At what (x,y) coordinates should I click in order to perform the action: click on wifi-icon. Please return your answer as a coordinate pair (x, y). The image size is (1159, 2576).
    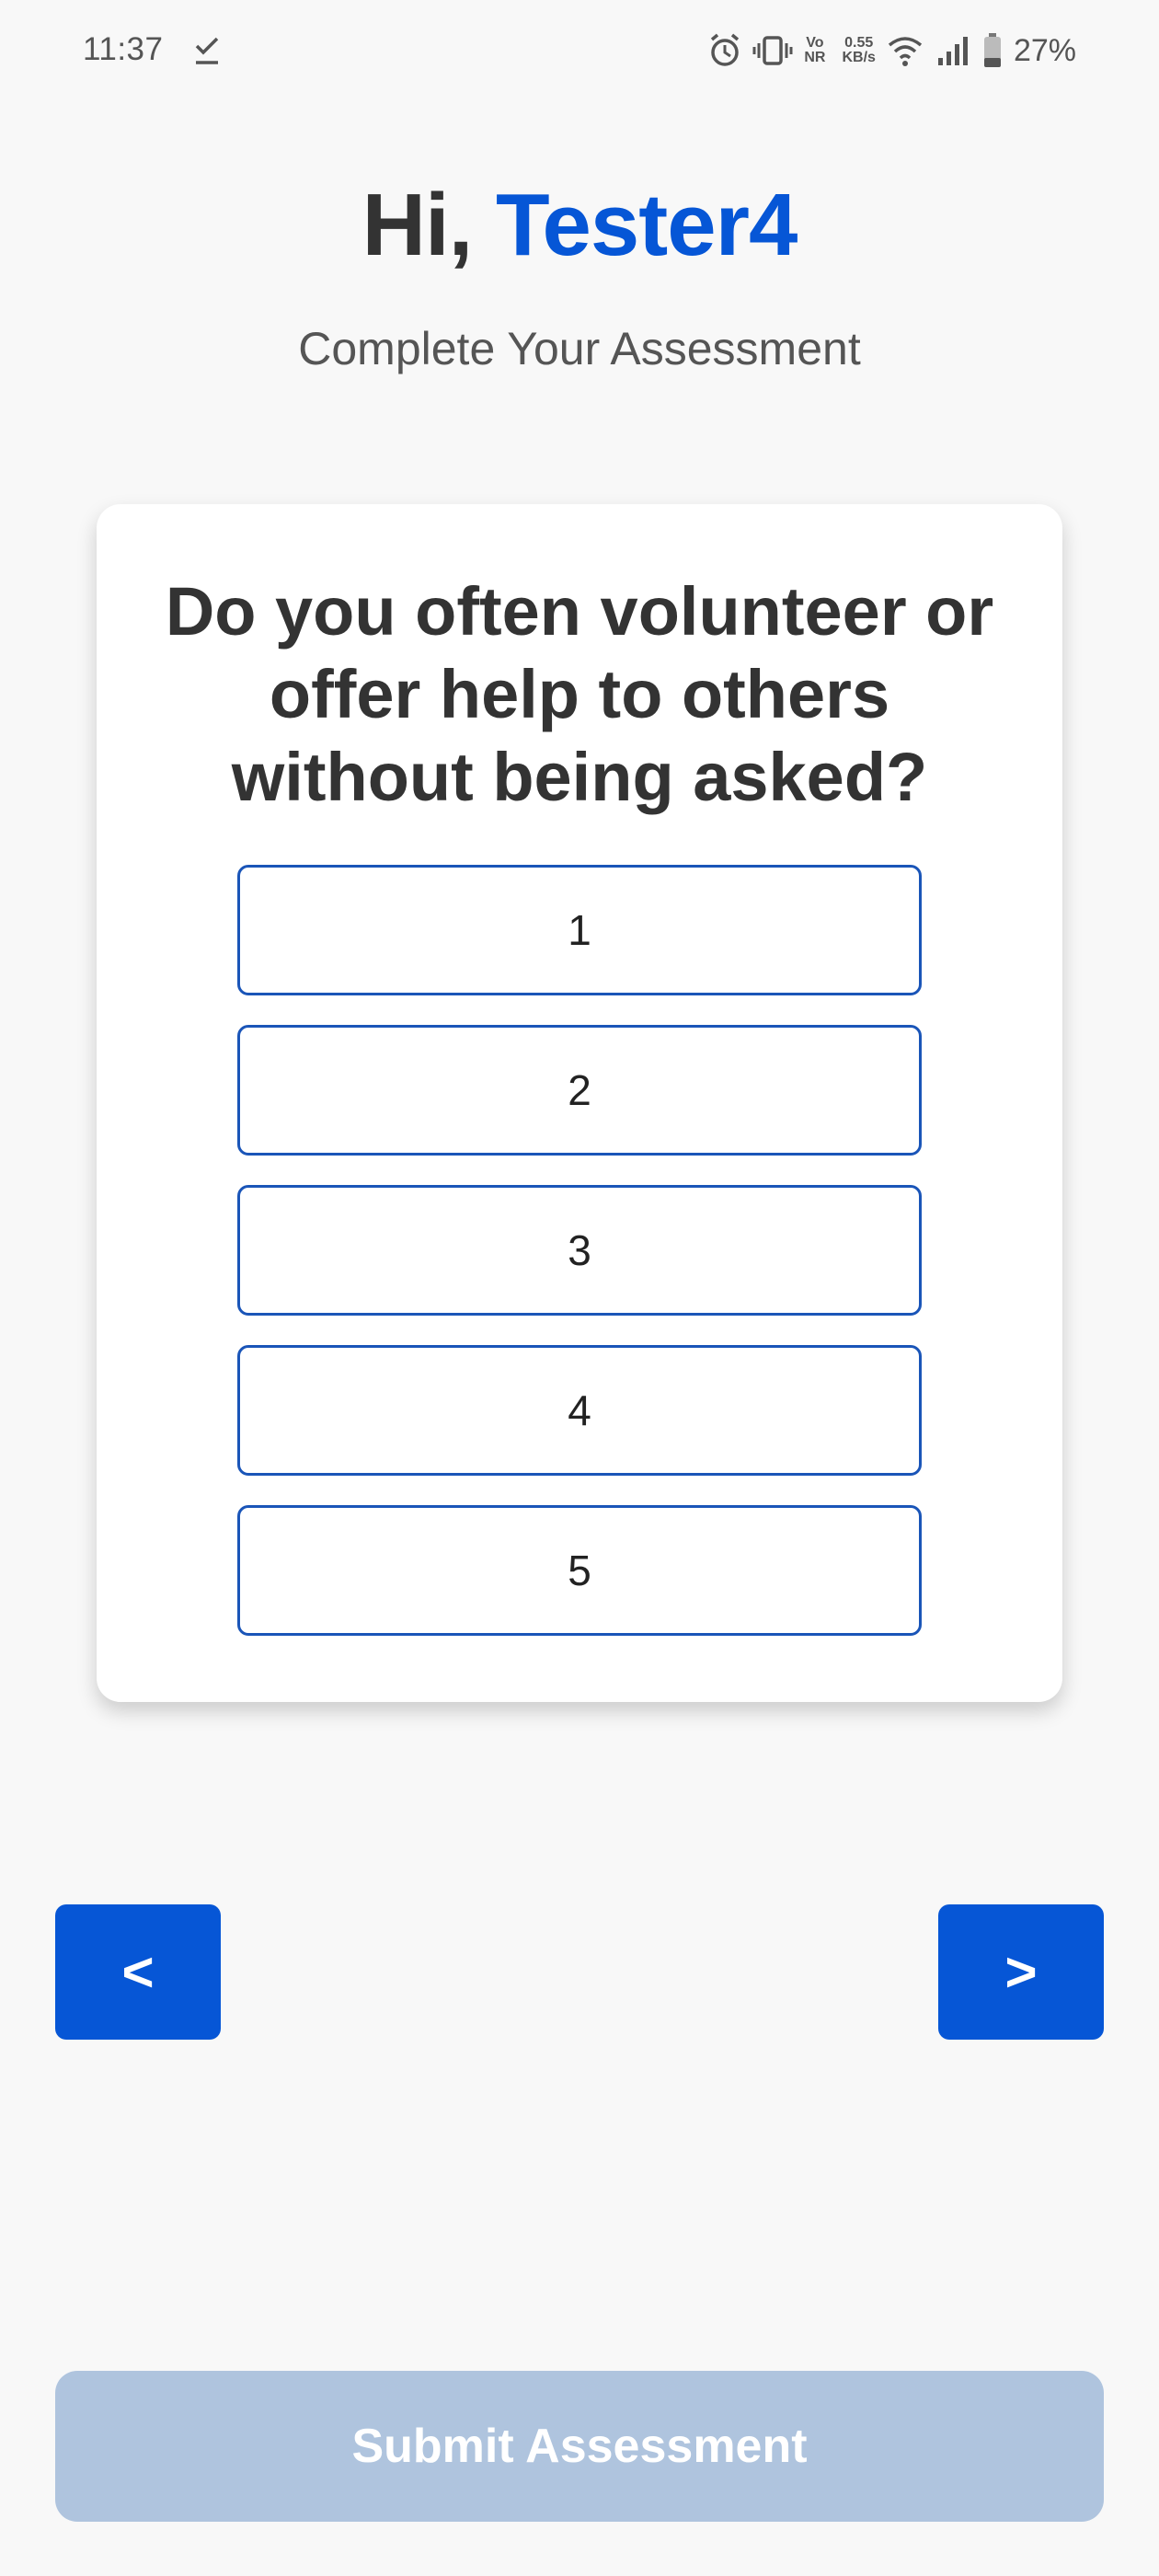
    Looking at the image, I should click on (905, 51).